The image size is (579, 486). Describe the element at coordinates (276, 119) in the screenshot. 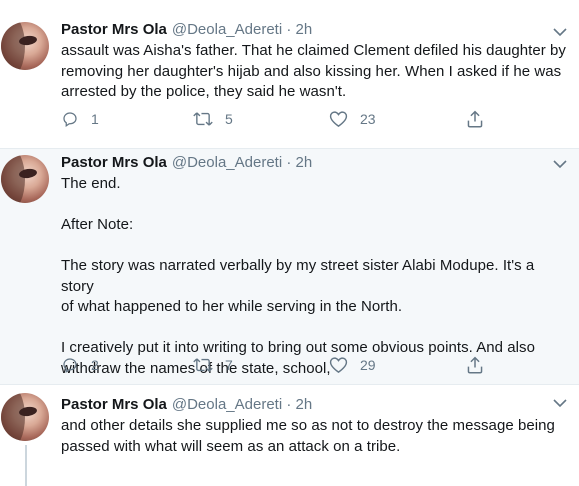

I see `tweet-actions: 1 5 23` at that location.